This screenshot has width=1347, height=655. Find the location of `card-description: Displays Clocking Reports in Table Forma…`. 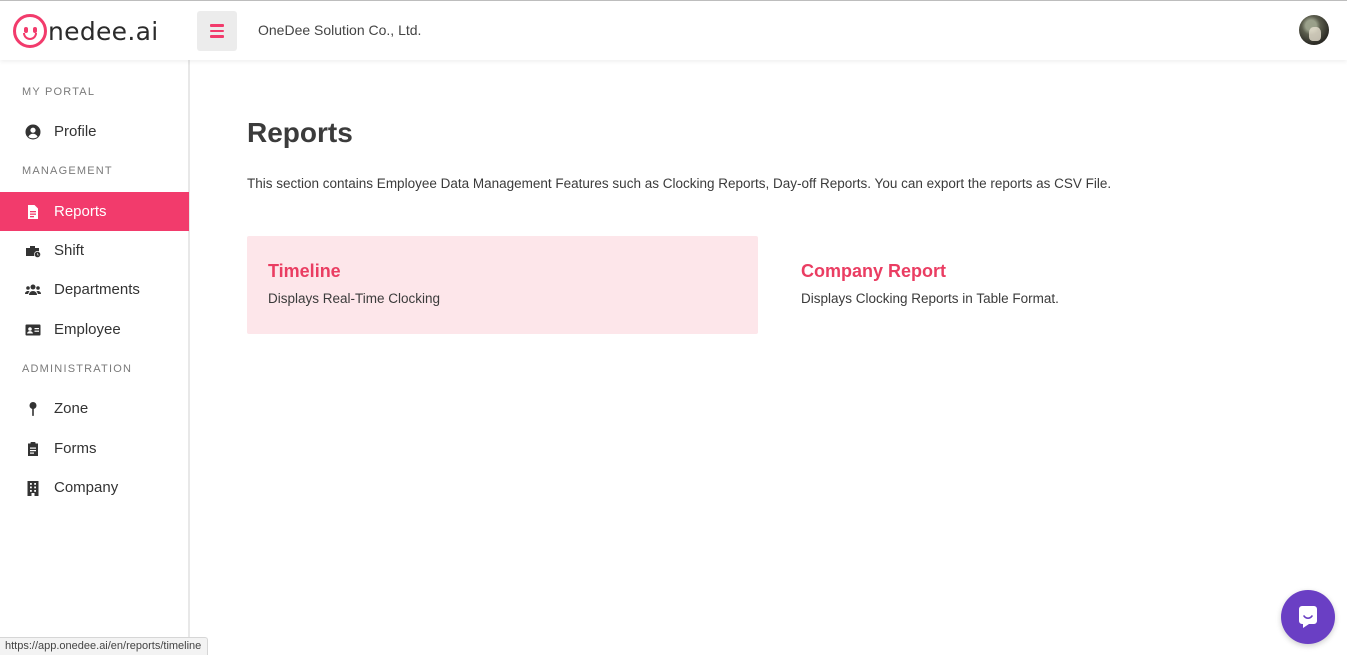

card-description: Displays Clocking Reports in Table Forma… is located at coordinates (930, 298).